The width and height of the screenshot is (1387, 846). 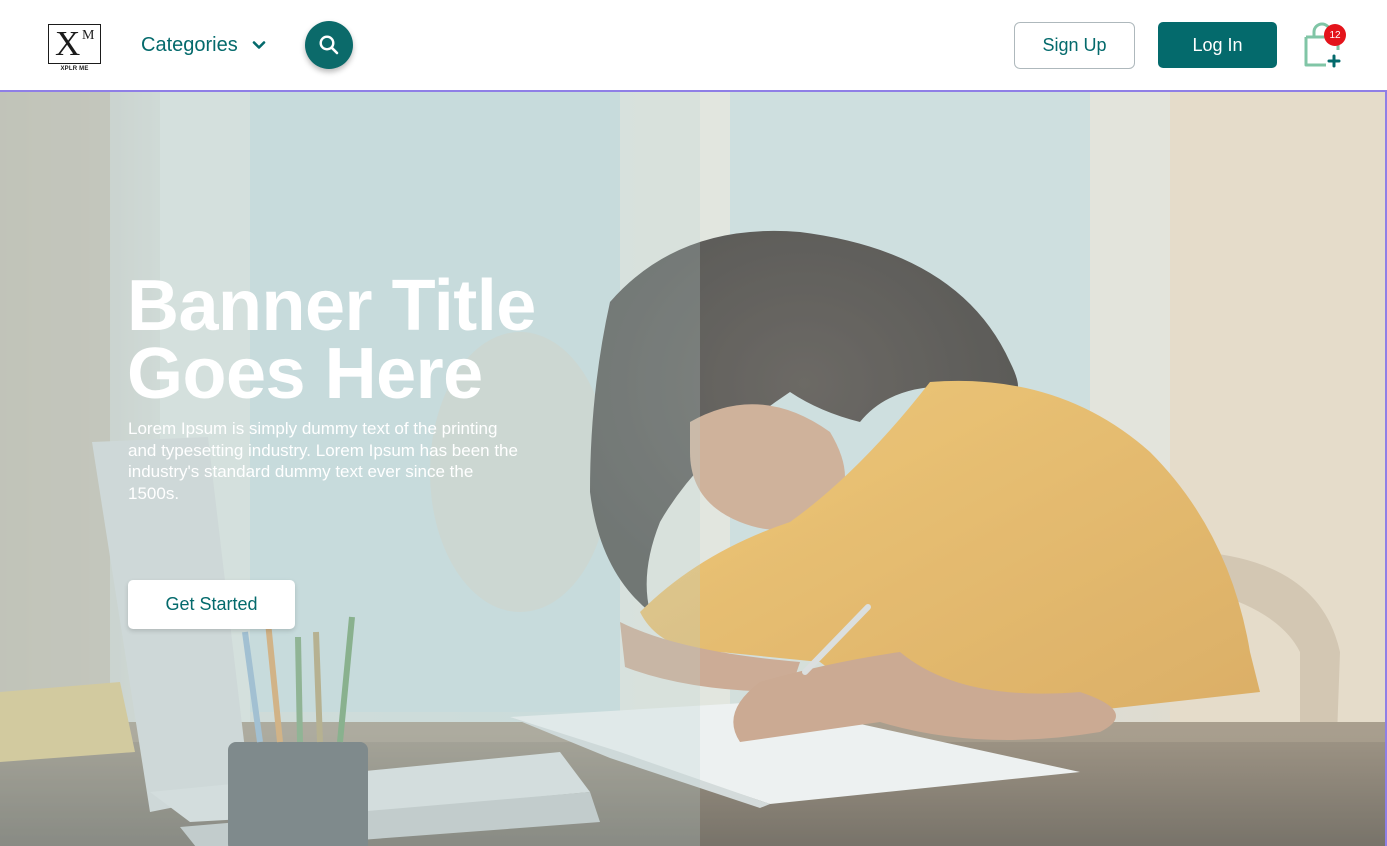 I want to click on cart-button: 12, so click(x=1325, y=45).